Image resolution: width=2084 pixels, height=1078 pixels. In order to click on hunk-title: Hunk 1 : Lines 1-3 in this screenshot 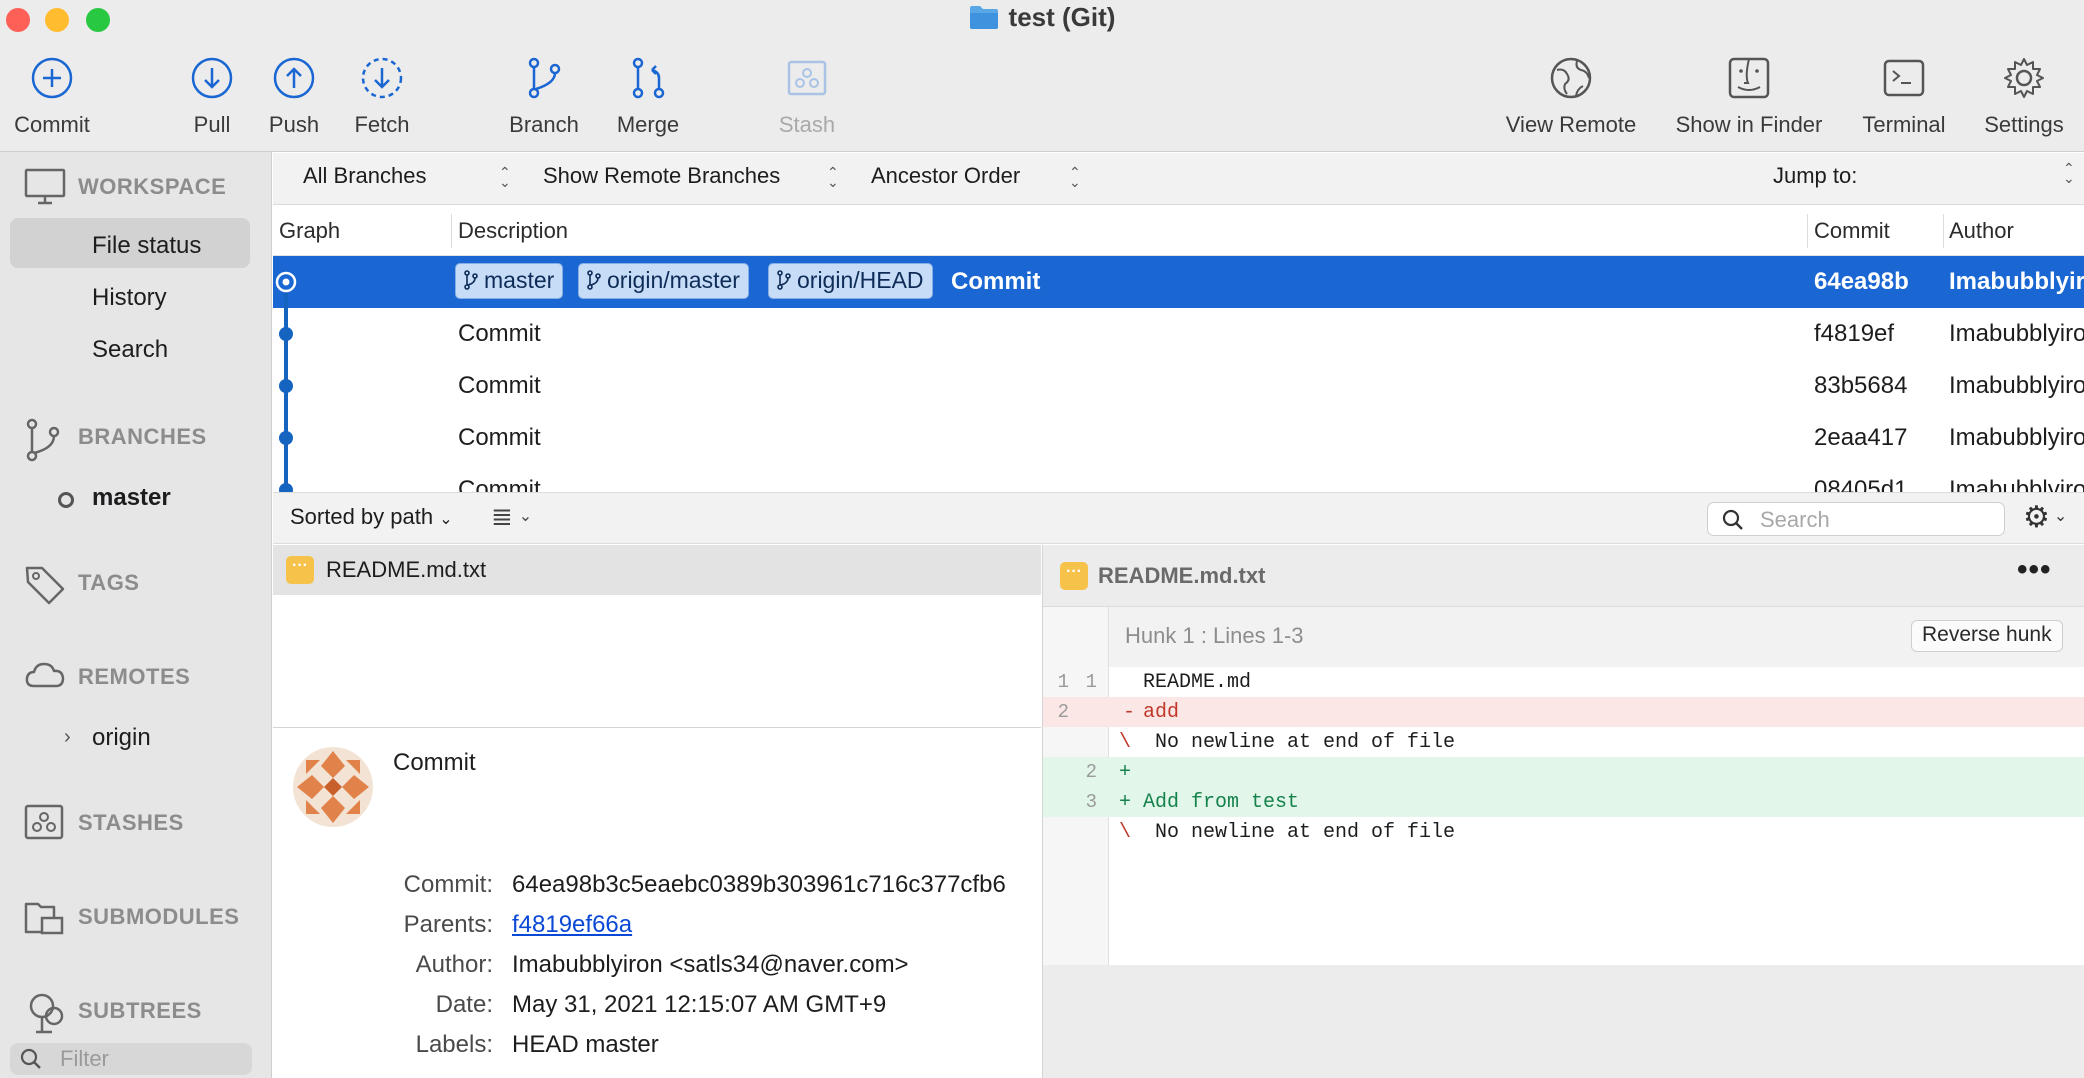, I will do `click(1214, 635)`.